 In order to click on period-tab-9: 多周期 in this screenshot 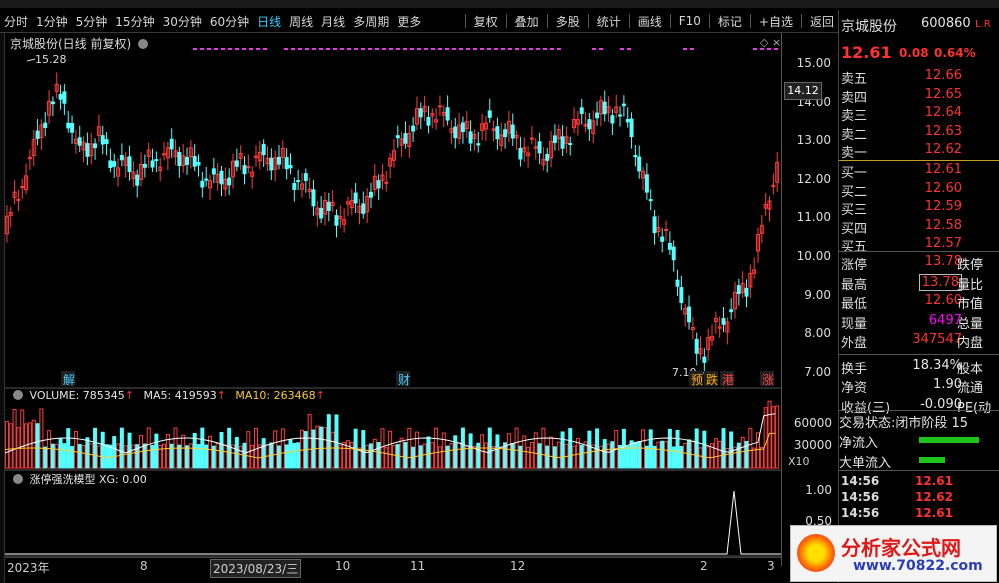, I will do `click(371, 21)`.